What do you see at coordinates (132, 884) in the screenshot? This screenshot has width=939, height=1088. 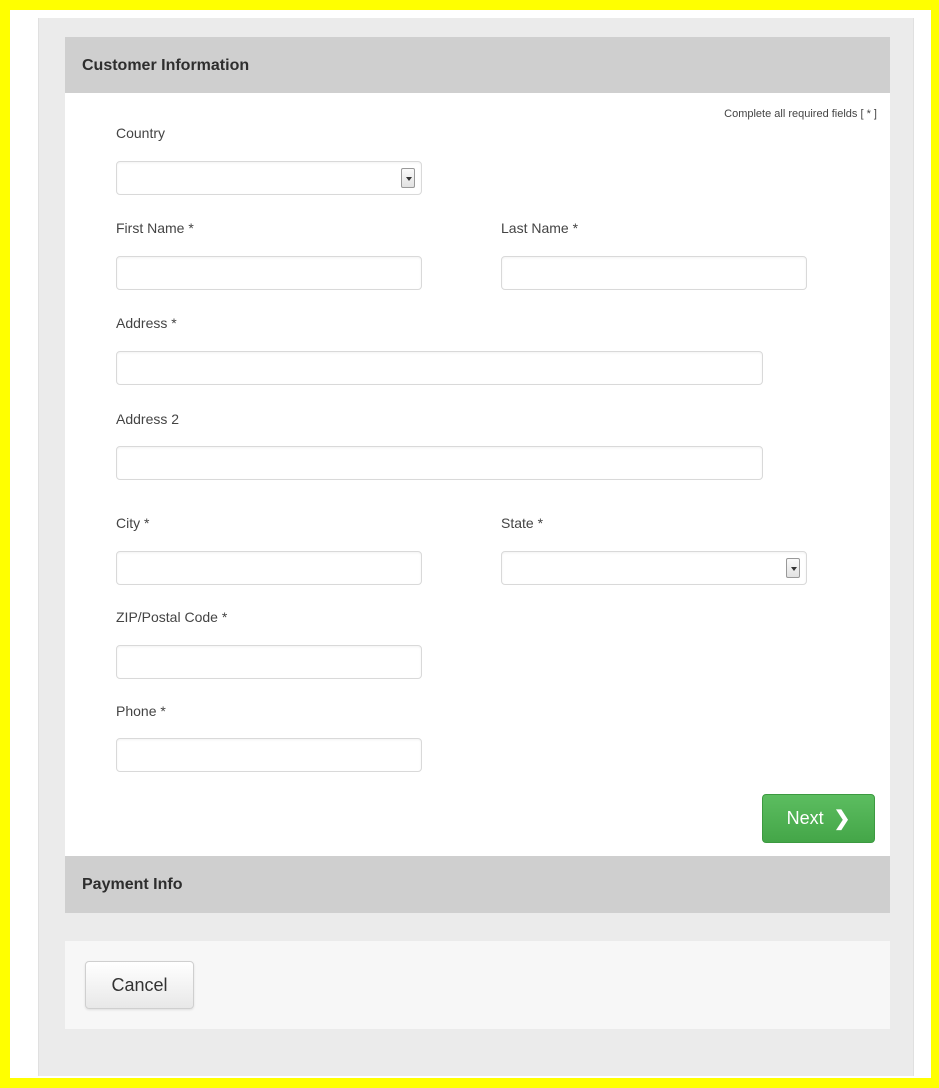 I see `payment-info-title: Payment Info` at bounding box center [132, 884].